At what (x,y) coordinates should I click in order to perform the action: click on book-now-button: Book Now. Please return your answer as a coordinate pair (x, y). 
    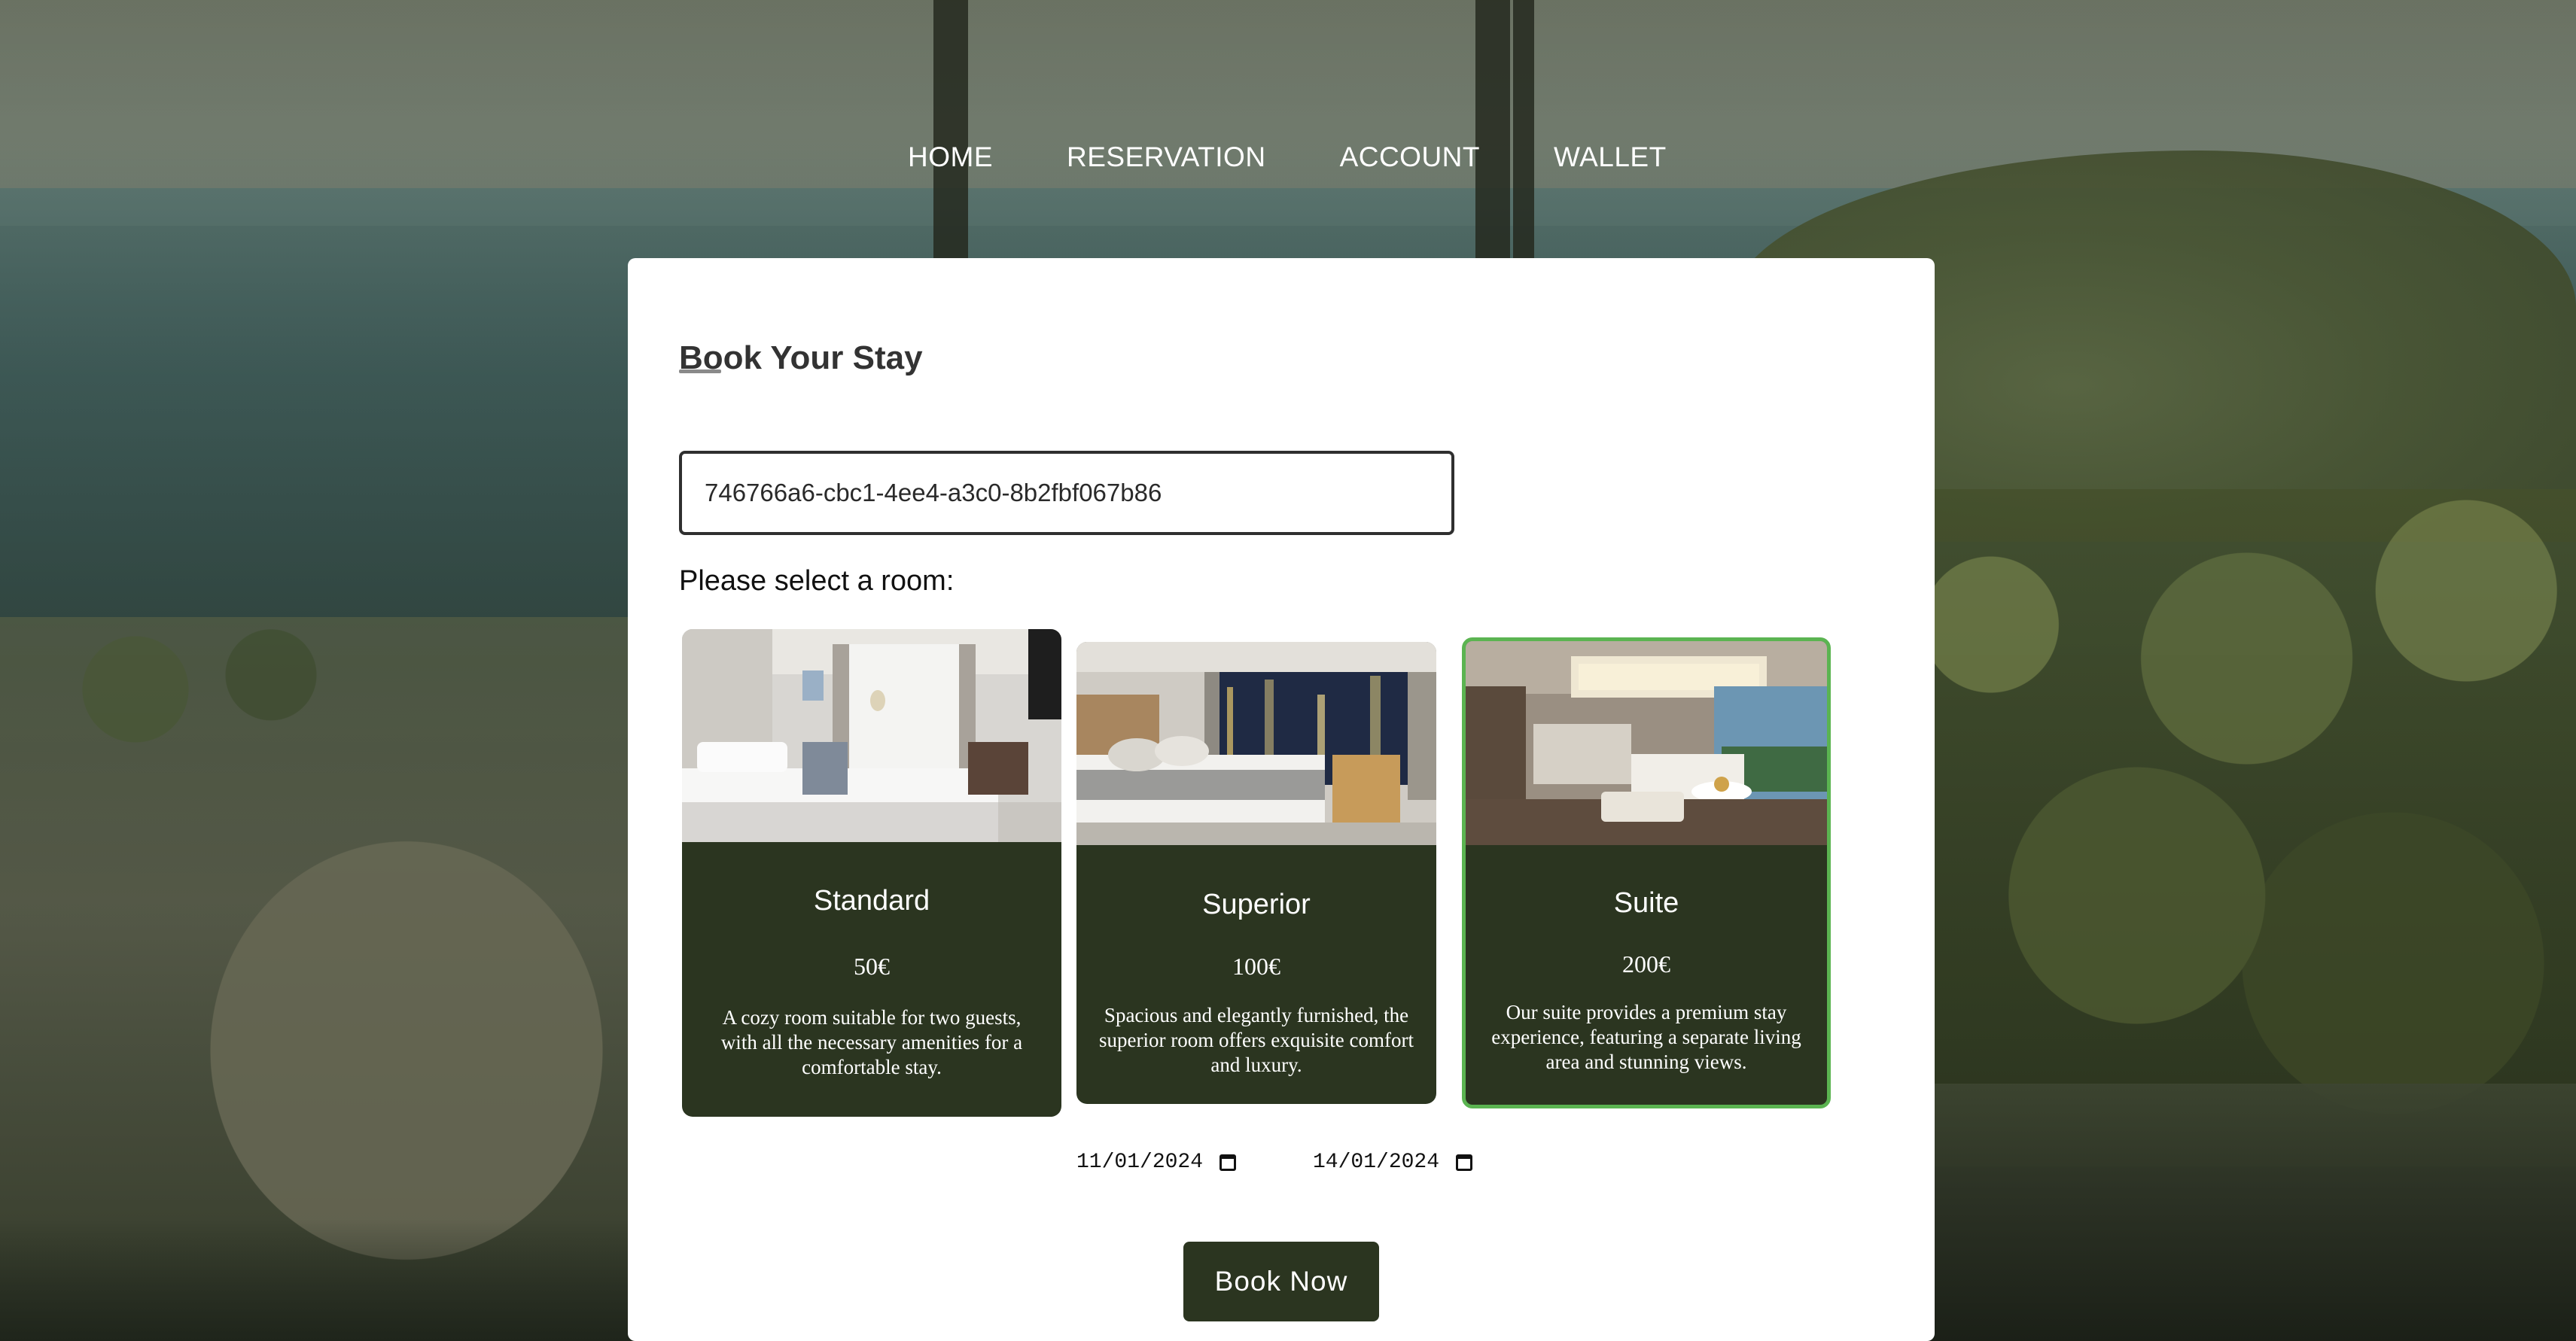
    Looking at the image, I should click on (1281, 1281).